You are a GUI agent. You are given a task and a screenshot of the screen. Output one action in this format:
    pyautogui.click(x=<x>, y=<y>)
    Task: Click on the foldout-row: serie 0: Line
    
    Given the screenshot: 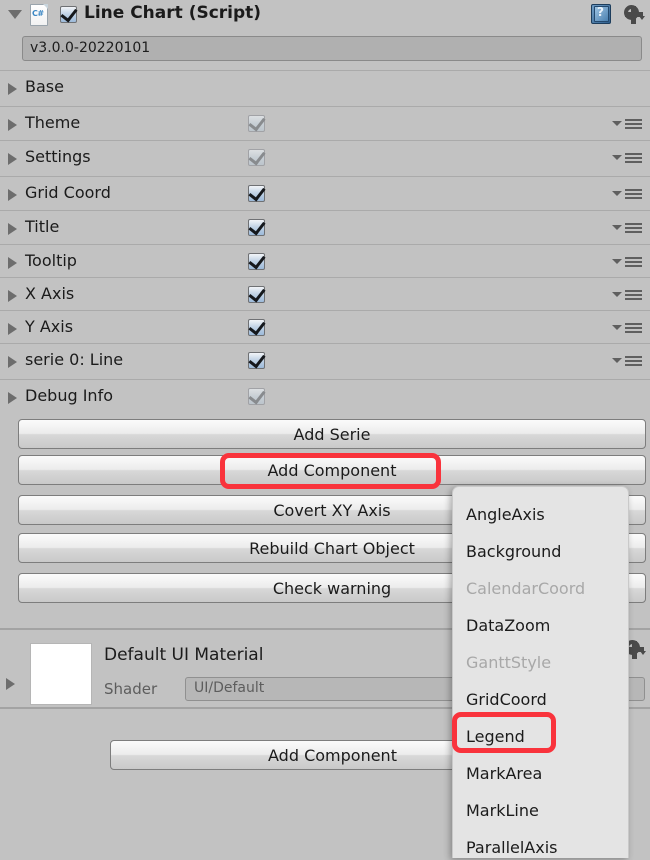 What is the action you would take?
    pyautogui.click(x=325, y=359)
    